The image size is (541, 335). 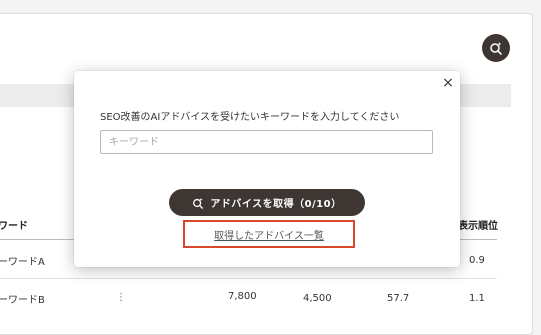 What do you see at coordinates (266, 142) in the screenshot?
I see `keyword-input` at bounding box center [266, 142].